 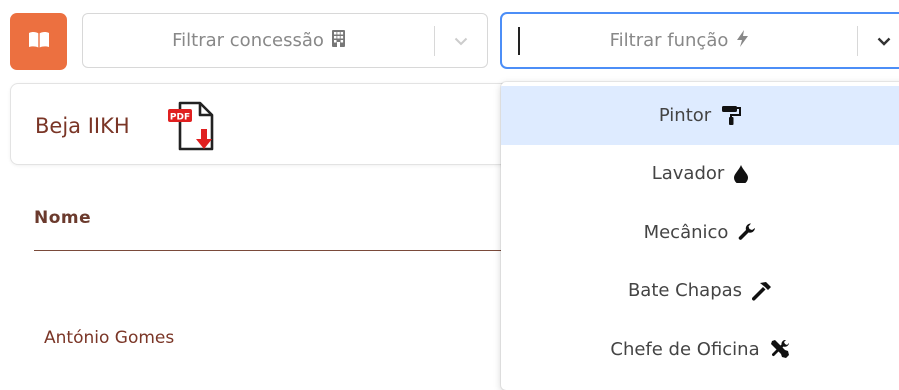 I want to click on filter-funcao-label: Filtrar função, so click(x=669, y=40).